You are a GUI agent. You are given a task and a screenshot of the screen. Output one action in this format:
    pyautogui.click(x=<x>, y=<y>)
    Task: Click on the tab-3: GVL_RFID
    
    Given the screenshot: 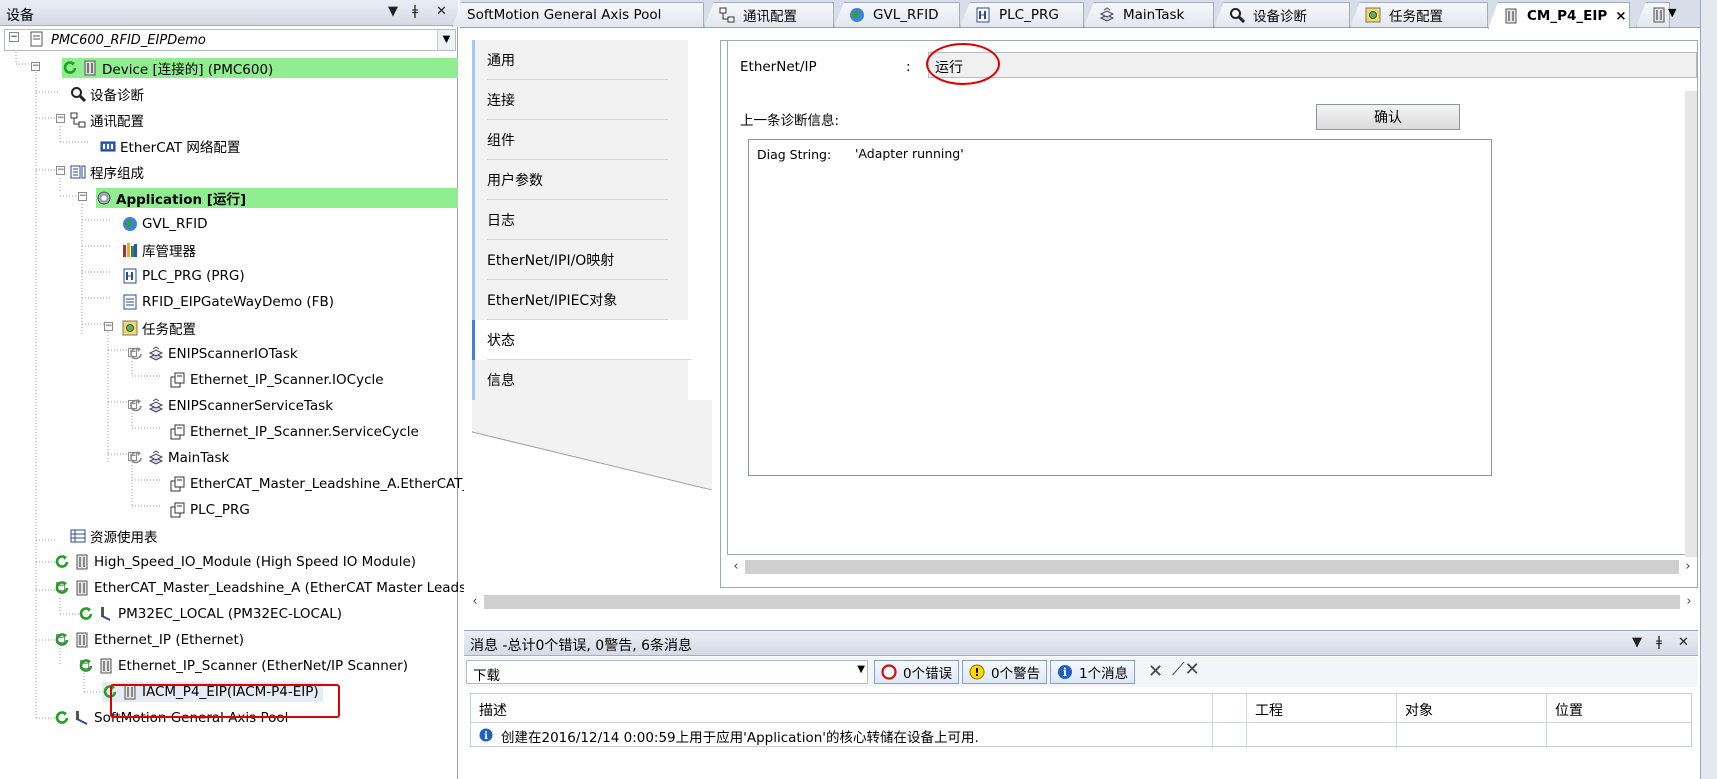 What is the action you would take?
    pyautogui.click(x=897, y=14)
    